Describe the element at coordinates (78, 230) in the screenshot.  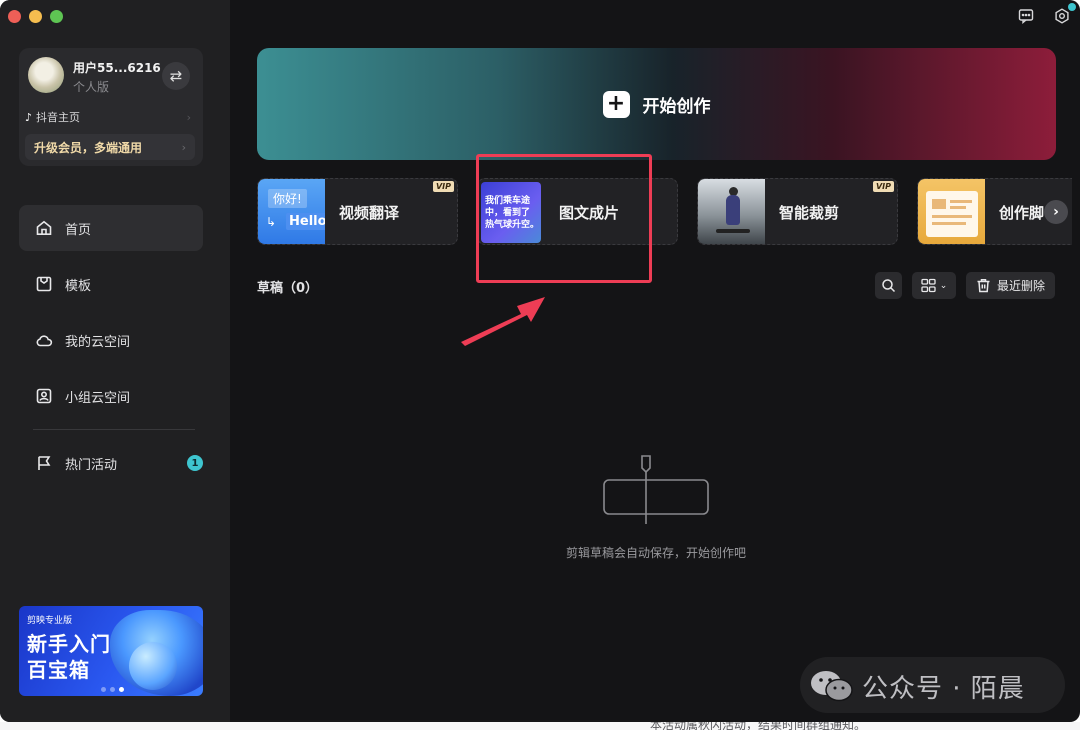
I see `sidebar-item-label: 首页` at that location.